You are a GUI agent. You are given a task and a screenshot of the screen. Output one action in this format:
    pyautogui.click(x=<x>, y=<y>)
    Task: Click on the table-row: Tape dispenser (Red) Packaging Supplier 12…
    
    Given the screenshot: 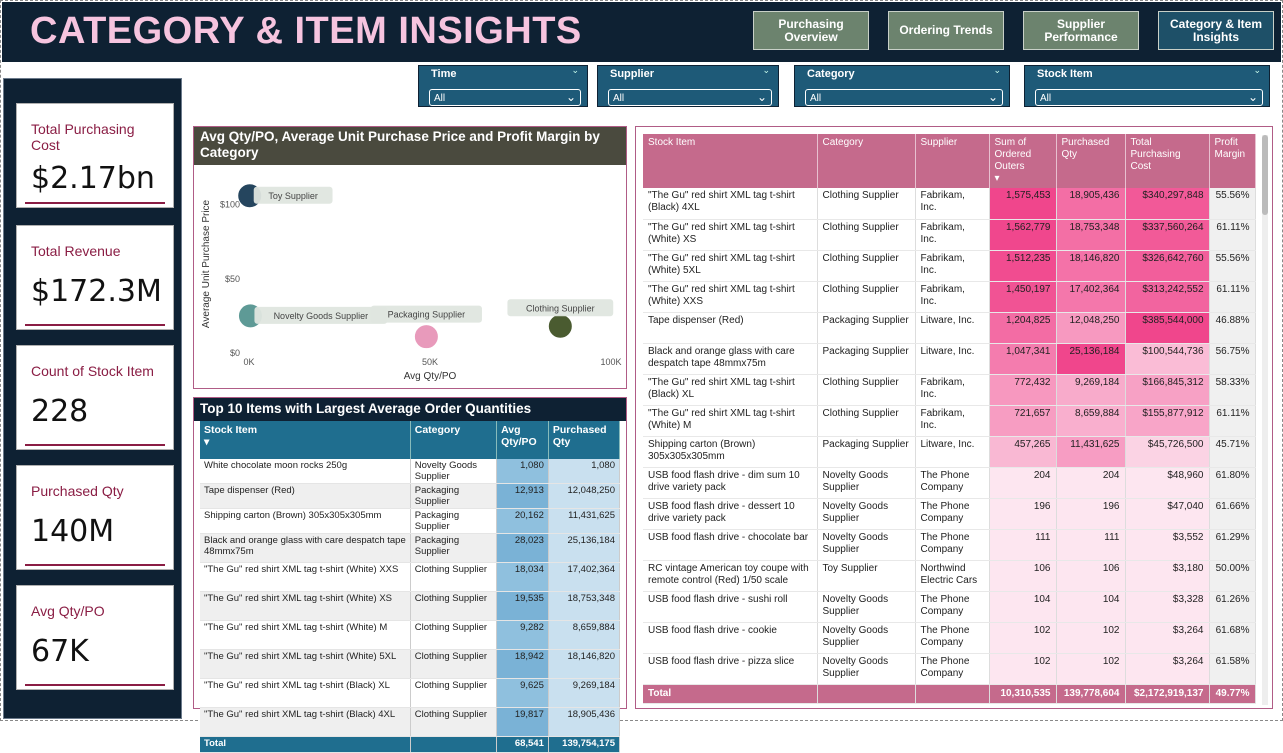 What is the action you would take?
    pyautogui.click(x=410, y=496)
    